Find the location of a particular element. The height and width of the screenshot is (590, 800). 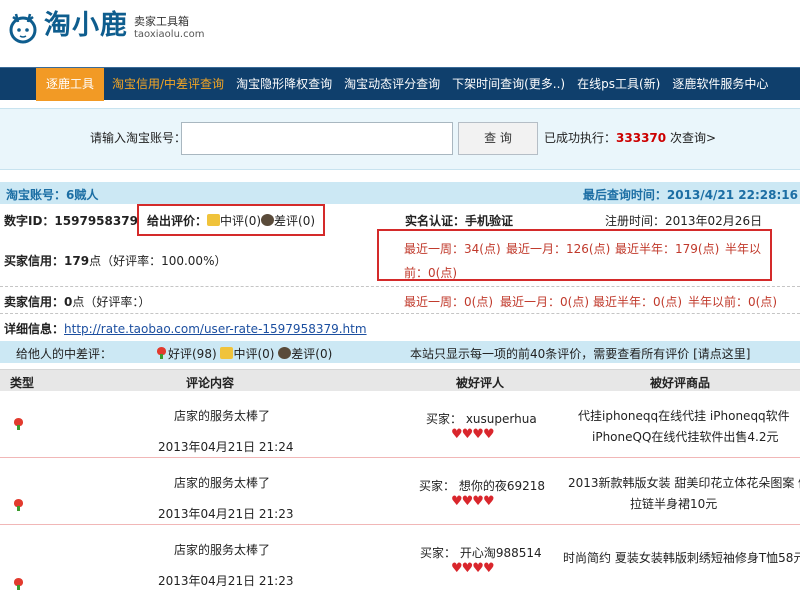

row-product-a: 2013新款韩版女装 甜美印花立体花朵图案 侧 is located at coordinates (684, 482).